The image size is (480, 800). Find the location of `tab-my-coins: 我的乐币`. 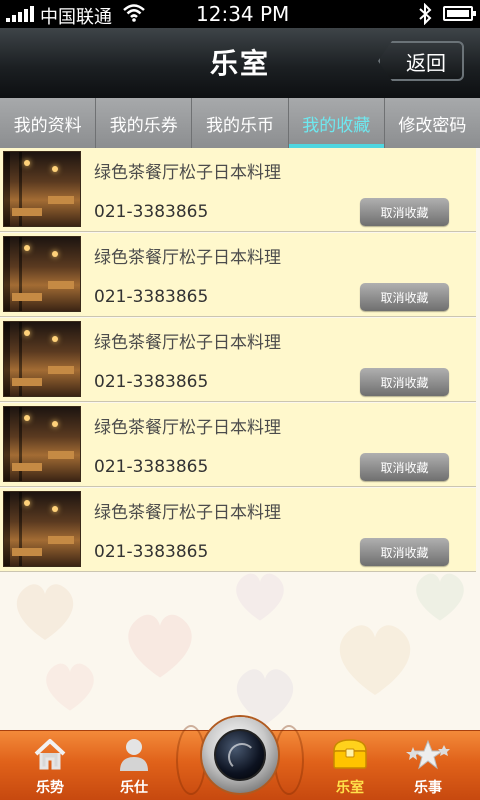

tab-my-coins: 我的乐币 is located at coordinates (240, 123).